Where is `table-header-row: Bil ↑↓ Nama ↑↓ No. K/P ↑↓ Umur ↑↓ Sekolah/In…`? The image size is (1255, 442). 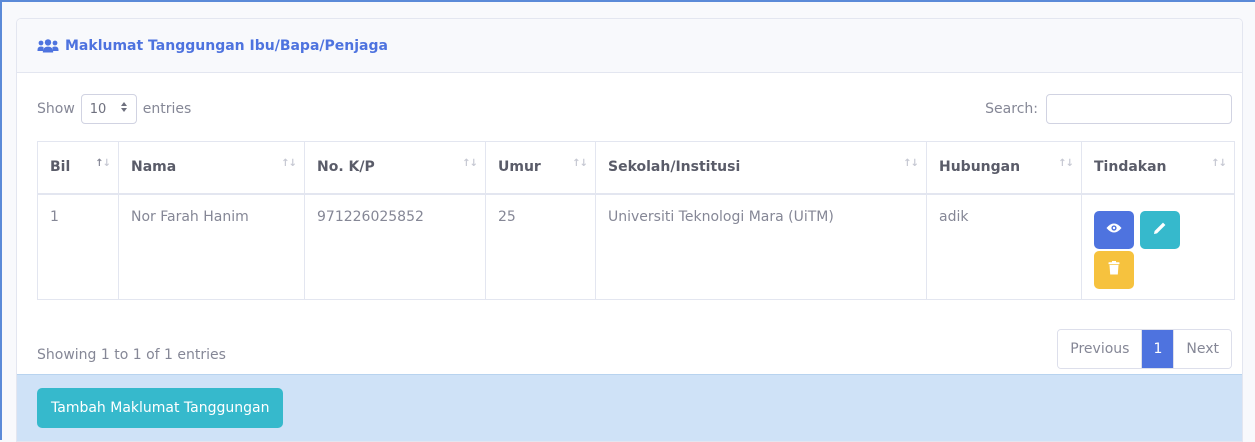 table-header-row: Bil ↑↓ Nama ↑↓ No. K/P ↑↓ Umur ↑↓ Sekolah/In… is located at coordinates (636, 168).